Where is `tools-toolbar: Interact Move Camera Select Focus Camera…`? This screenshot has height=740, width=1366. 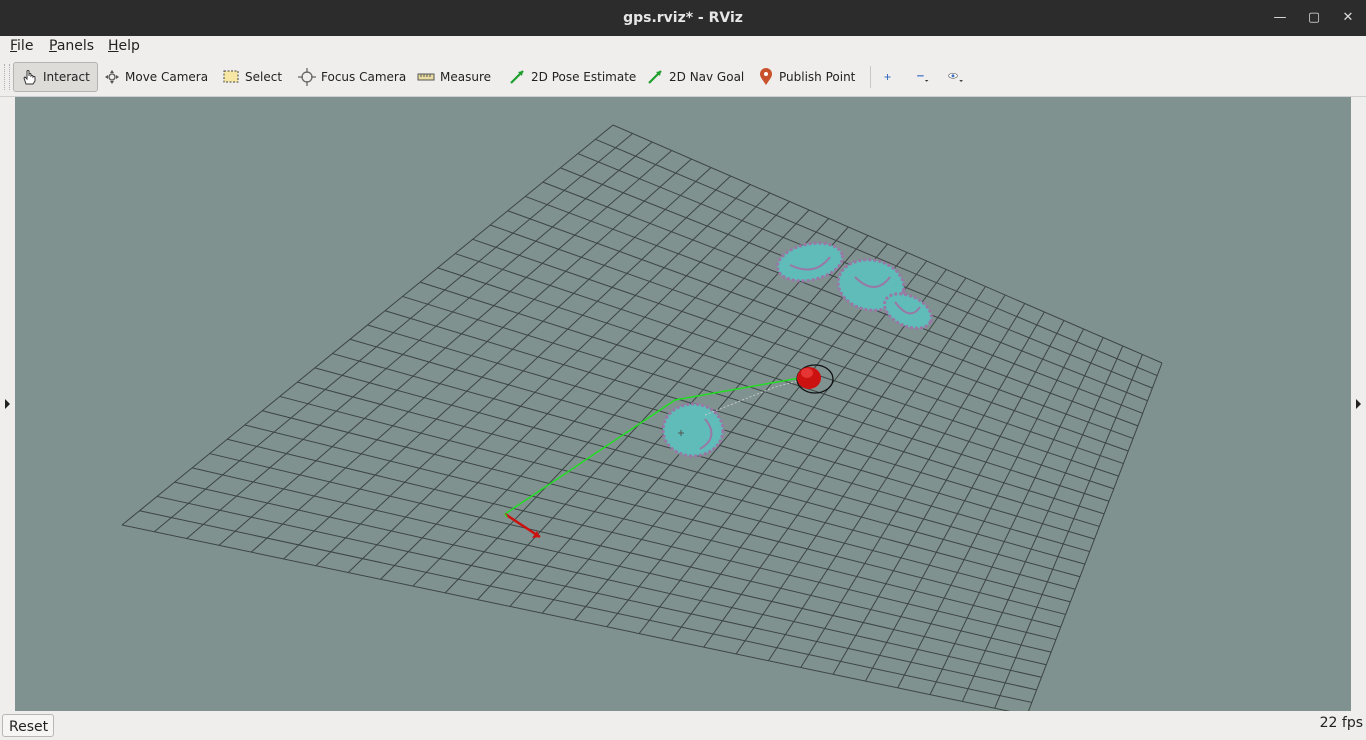 tools-toolbar: Interact Move Camera Select Focus Camera… is located at coordinates (683, 77).